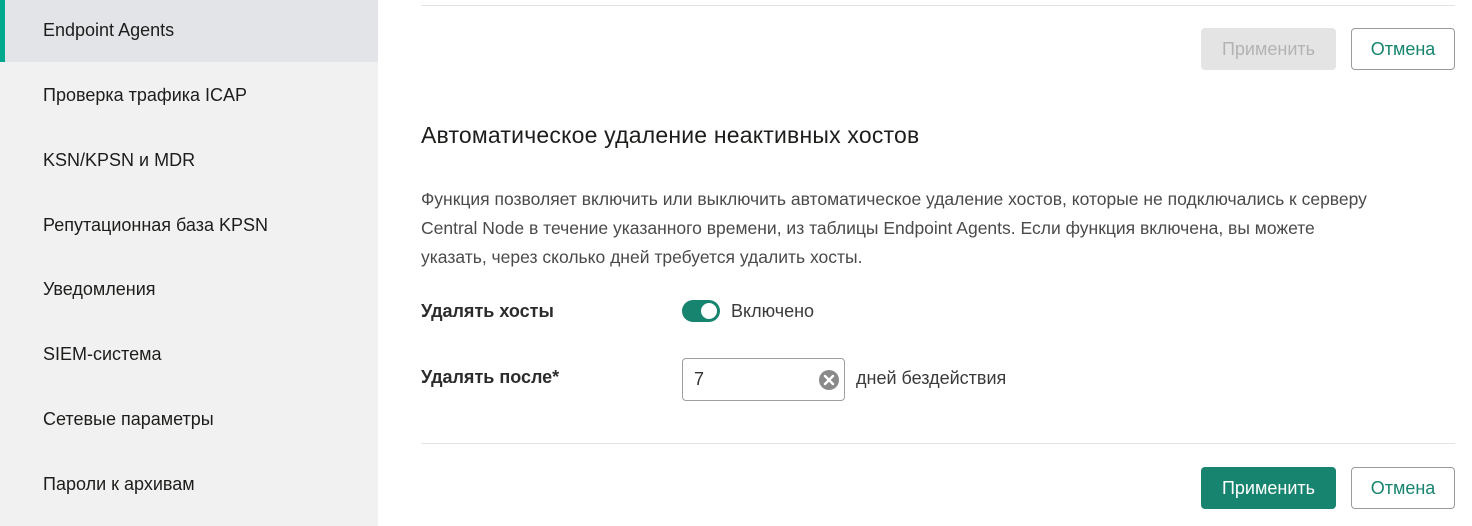 The image size is (1472, 526). I want to click on delete-after-input, so click(748, 379).